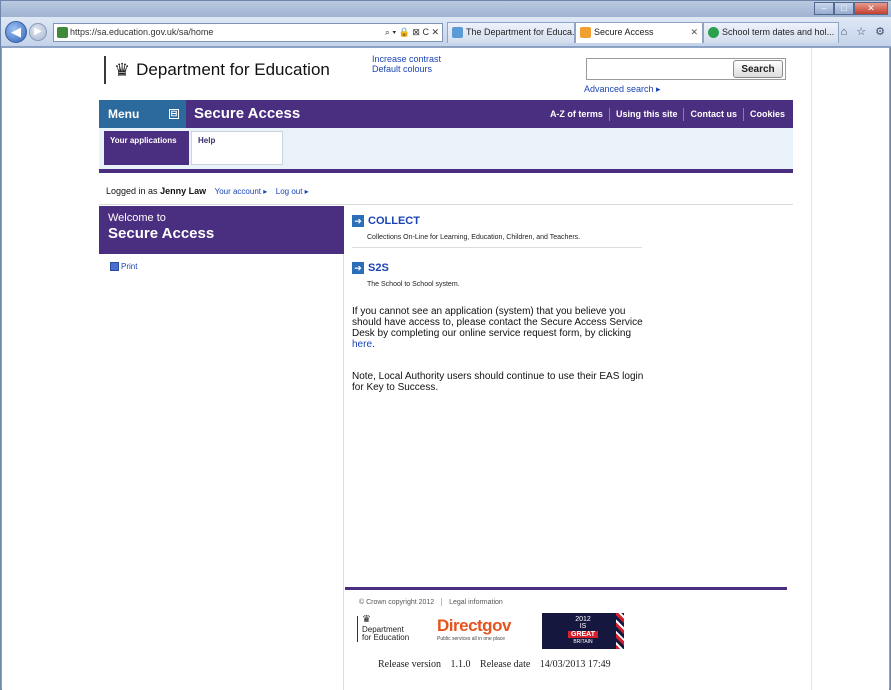  Describe the element at coordinates (446, 150) in the screenshot. I see `tab-strip: Your applications Help` at that location.